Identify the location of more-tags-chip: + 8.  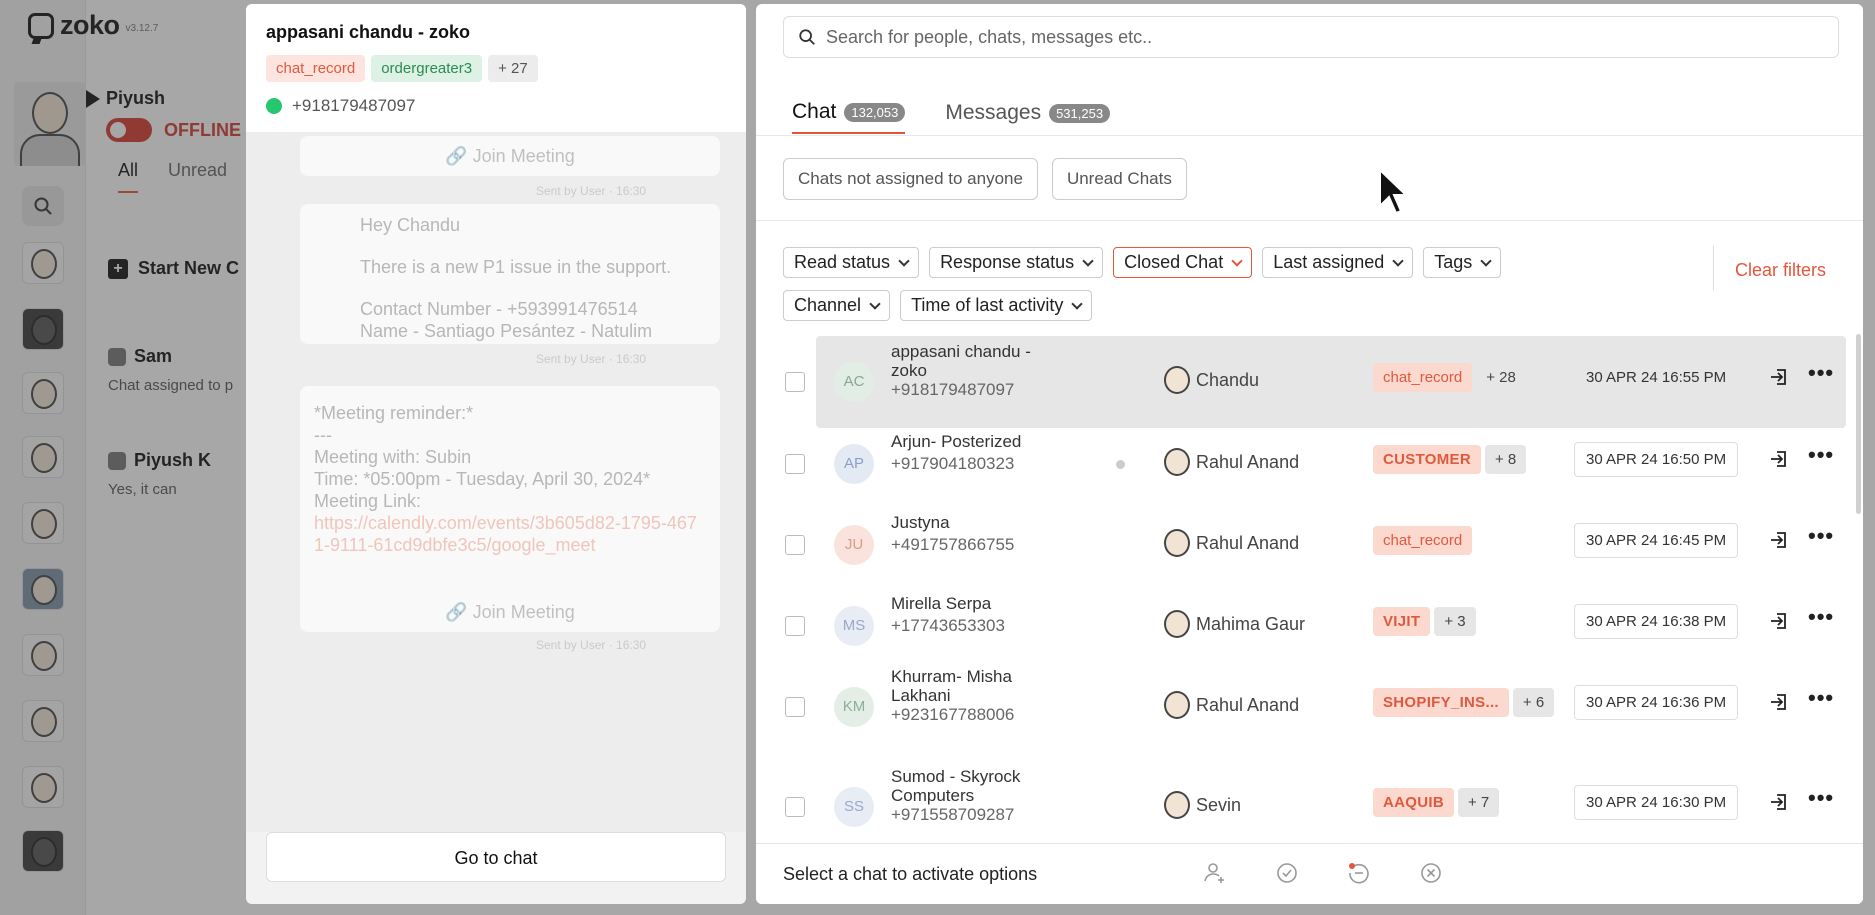
(1505, 459).